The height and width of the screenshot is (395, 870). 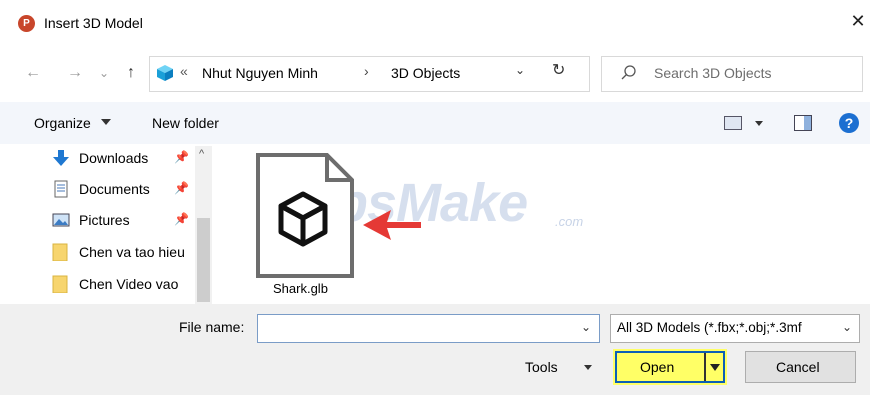 I want to click on close-button: ✕, so click(x=858, y=21).